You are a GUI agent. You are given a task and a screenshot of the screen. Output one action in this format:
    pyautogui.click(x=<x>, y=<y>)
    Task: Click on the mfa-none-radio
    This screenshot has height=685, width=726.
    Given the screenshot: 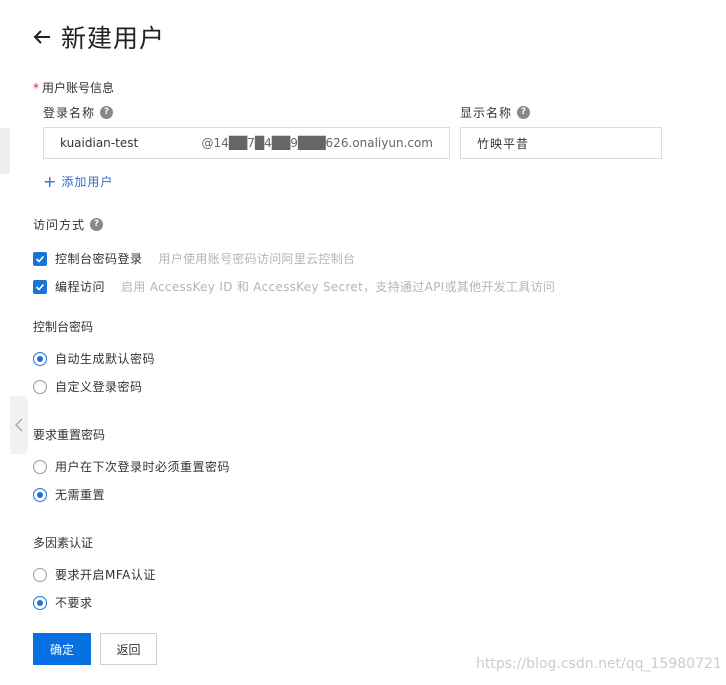 What is the action you would take?
    pyautogui.click(x=40, y=602)
    